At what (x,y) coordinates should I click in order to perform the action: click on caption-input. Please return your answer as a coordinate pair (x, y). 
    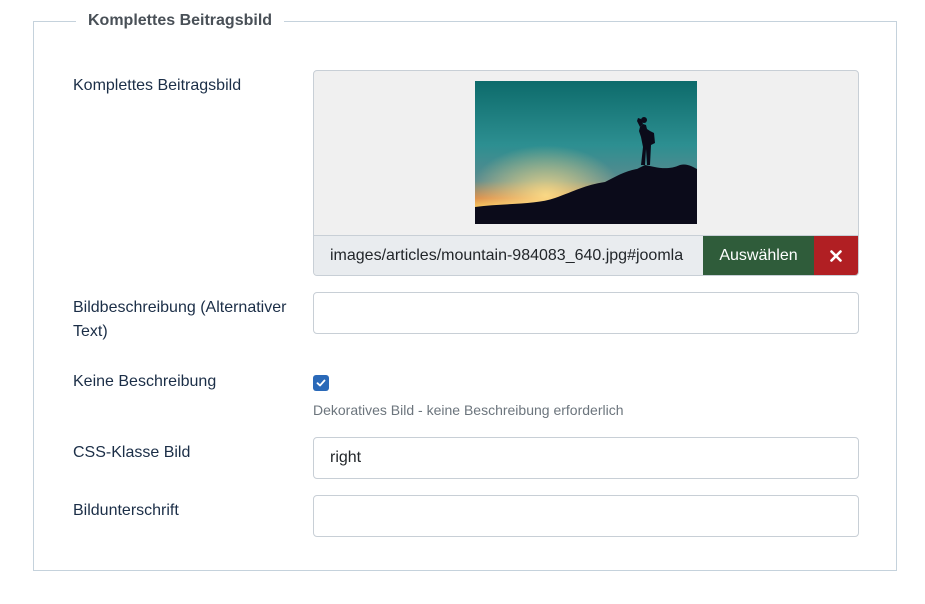
    Looking at the image, I should click on (586, 516).